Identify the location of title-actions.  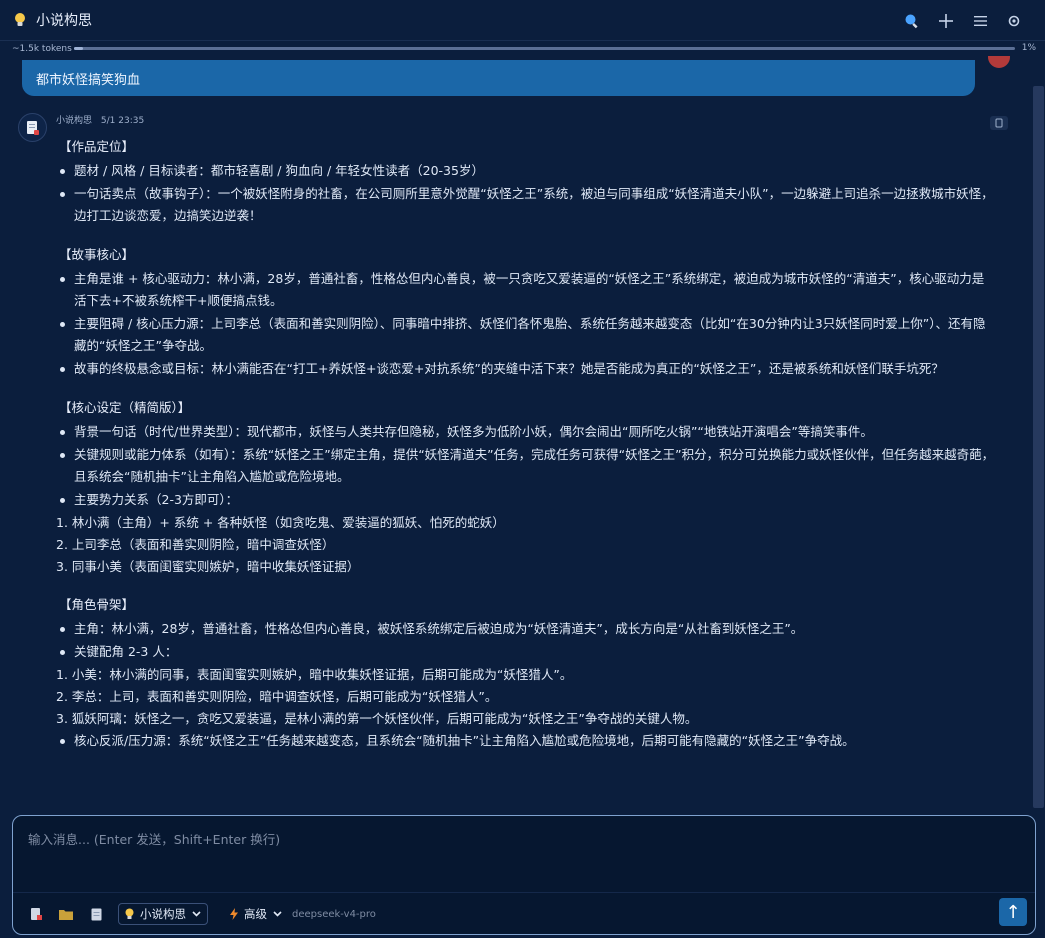
(963, 20).